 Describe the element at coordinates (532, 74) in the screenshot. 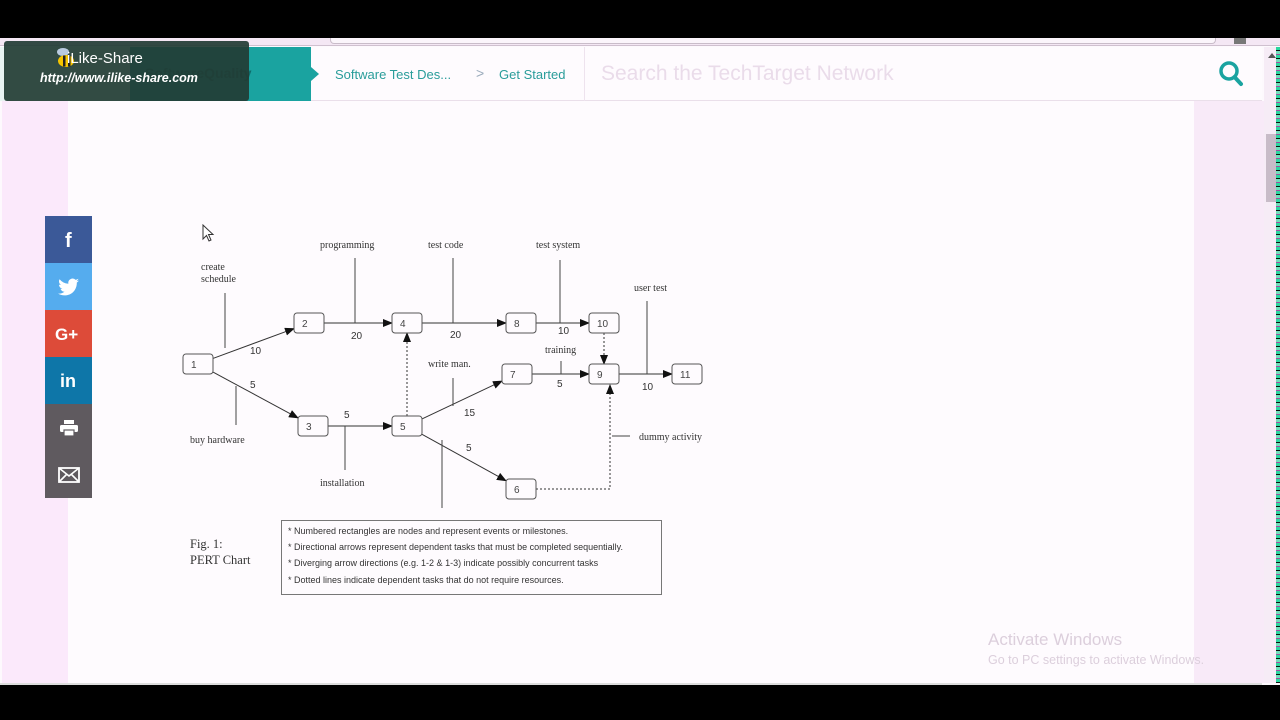

I see `breadcrumb-get-started: Get Started` at that location.